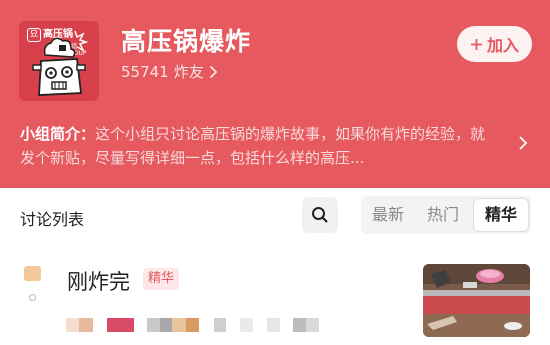 The width and height of the screenshot is (550, 345). Describe the element at coordinates (32, 297) in the screenshot. I see `avatar-status-dot` at that location.